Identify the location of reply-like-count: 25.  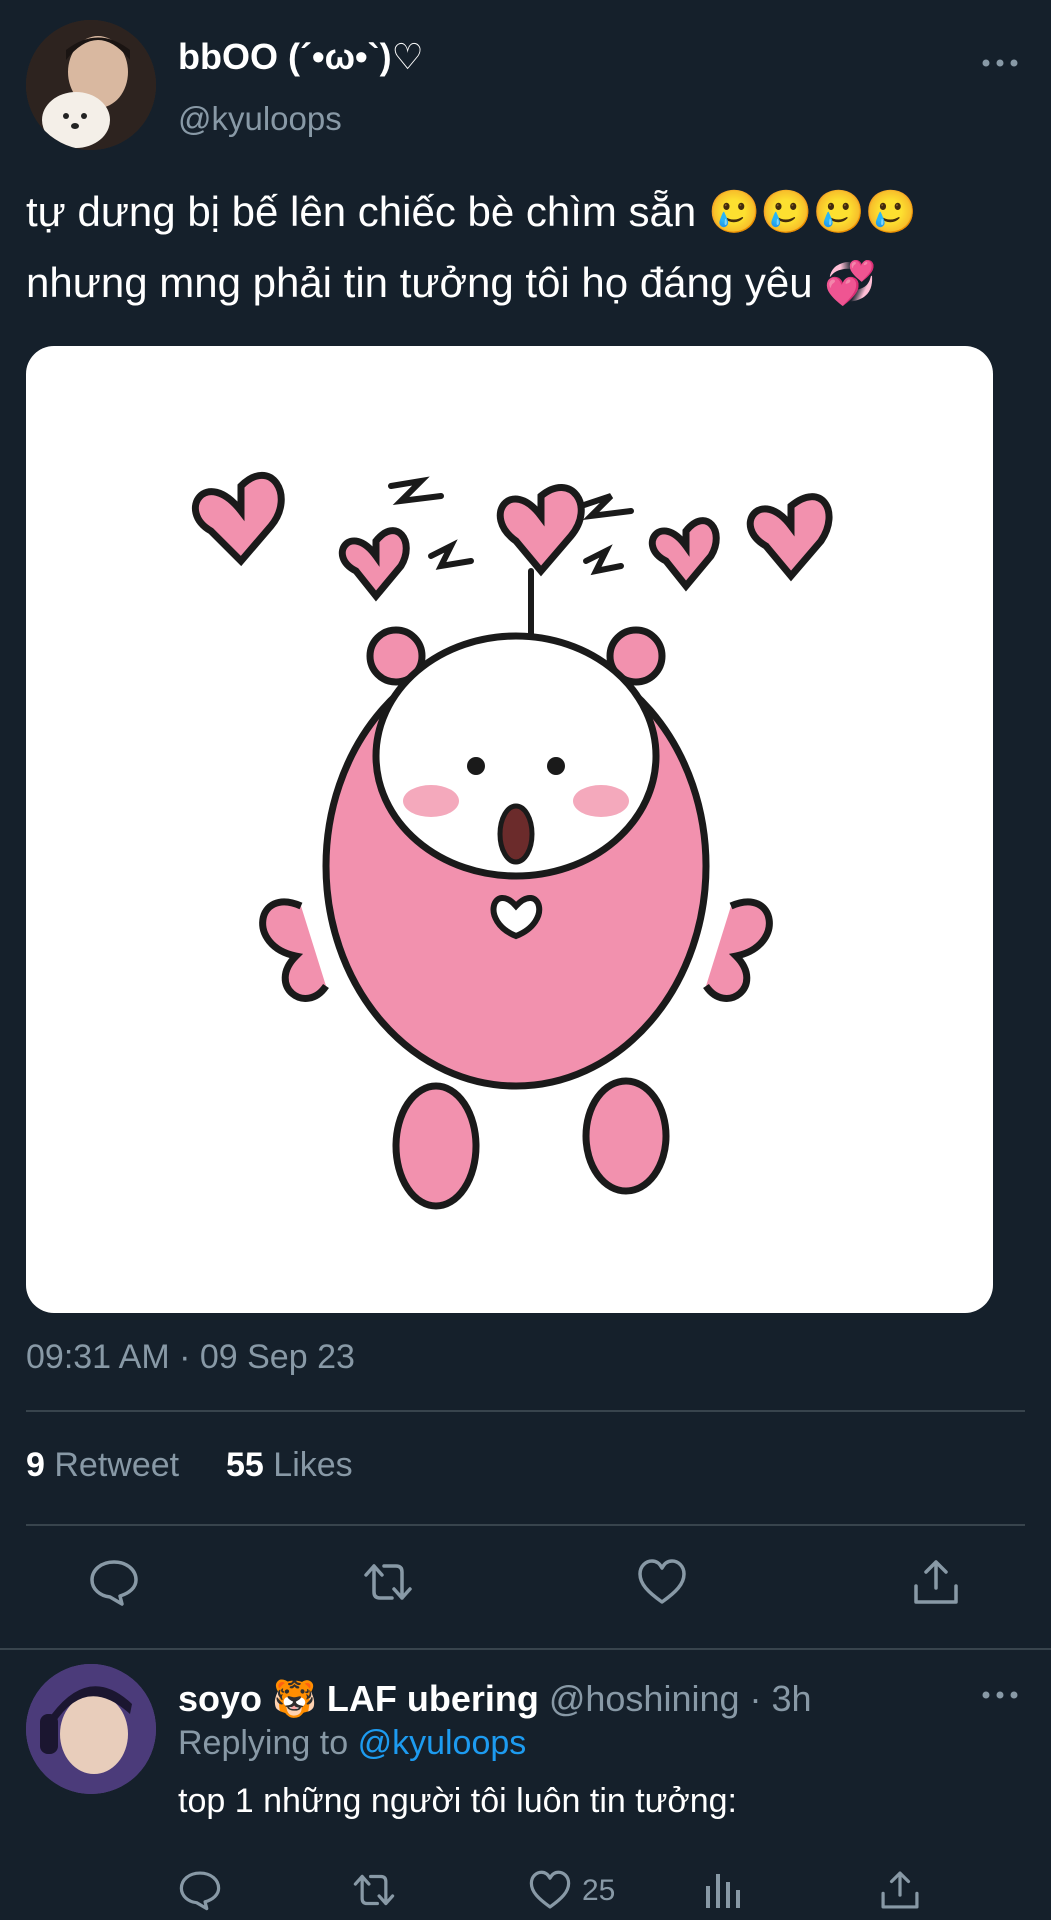
(599, 1890).